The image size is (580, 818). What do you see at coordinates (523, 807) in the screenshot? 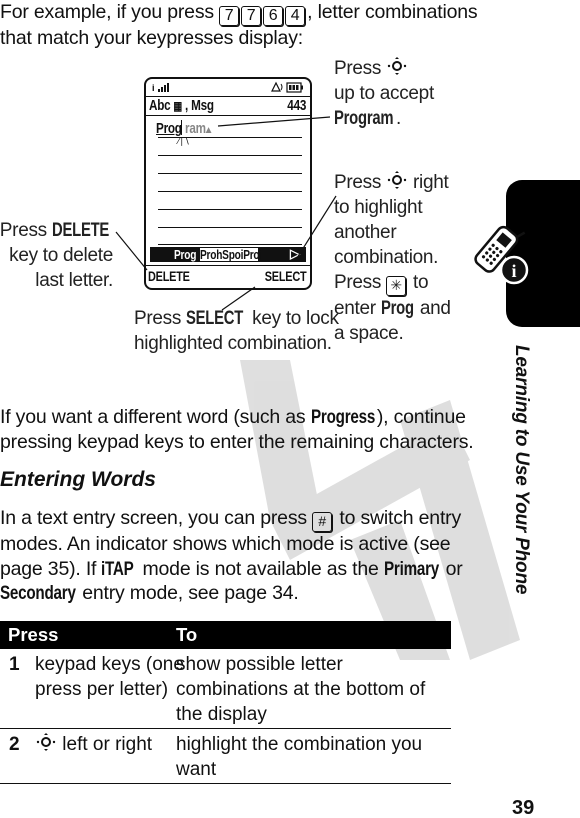
I see `page-number: 39` at bounding box center [523, 807].